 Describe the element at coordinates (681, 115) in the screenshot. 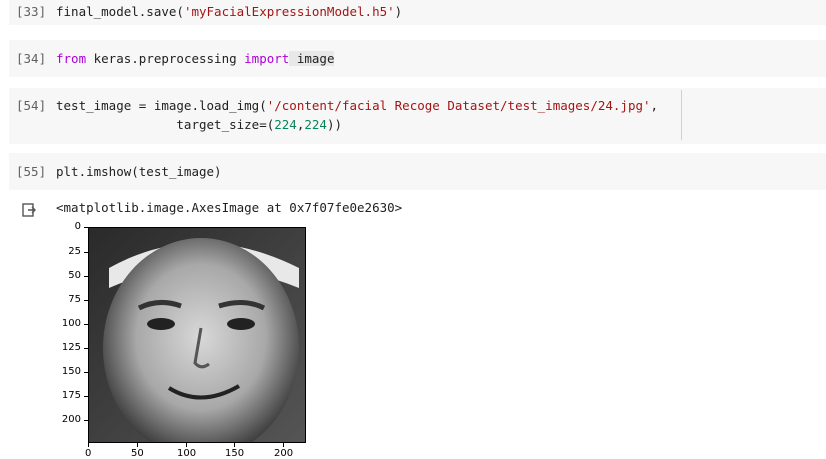

I see `editor-scroll-guide` at that location.